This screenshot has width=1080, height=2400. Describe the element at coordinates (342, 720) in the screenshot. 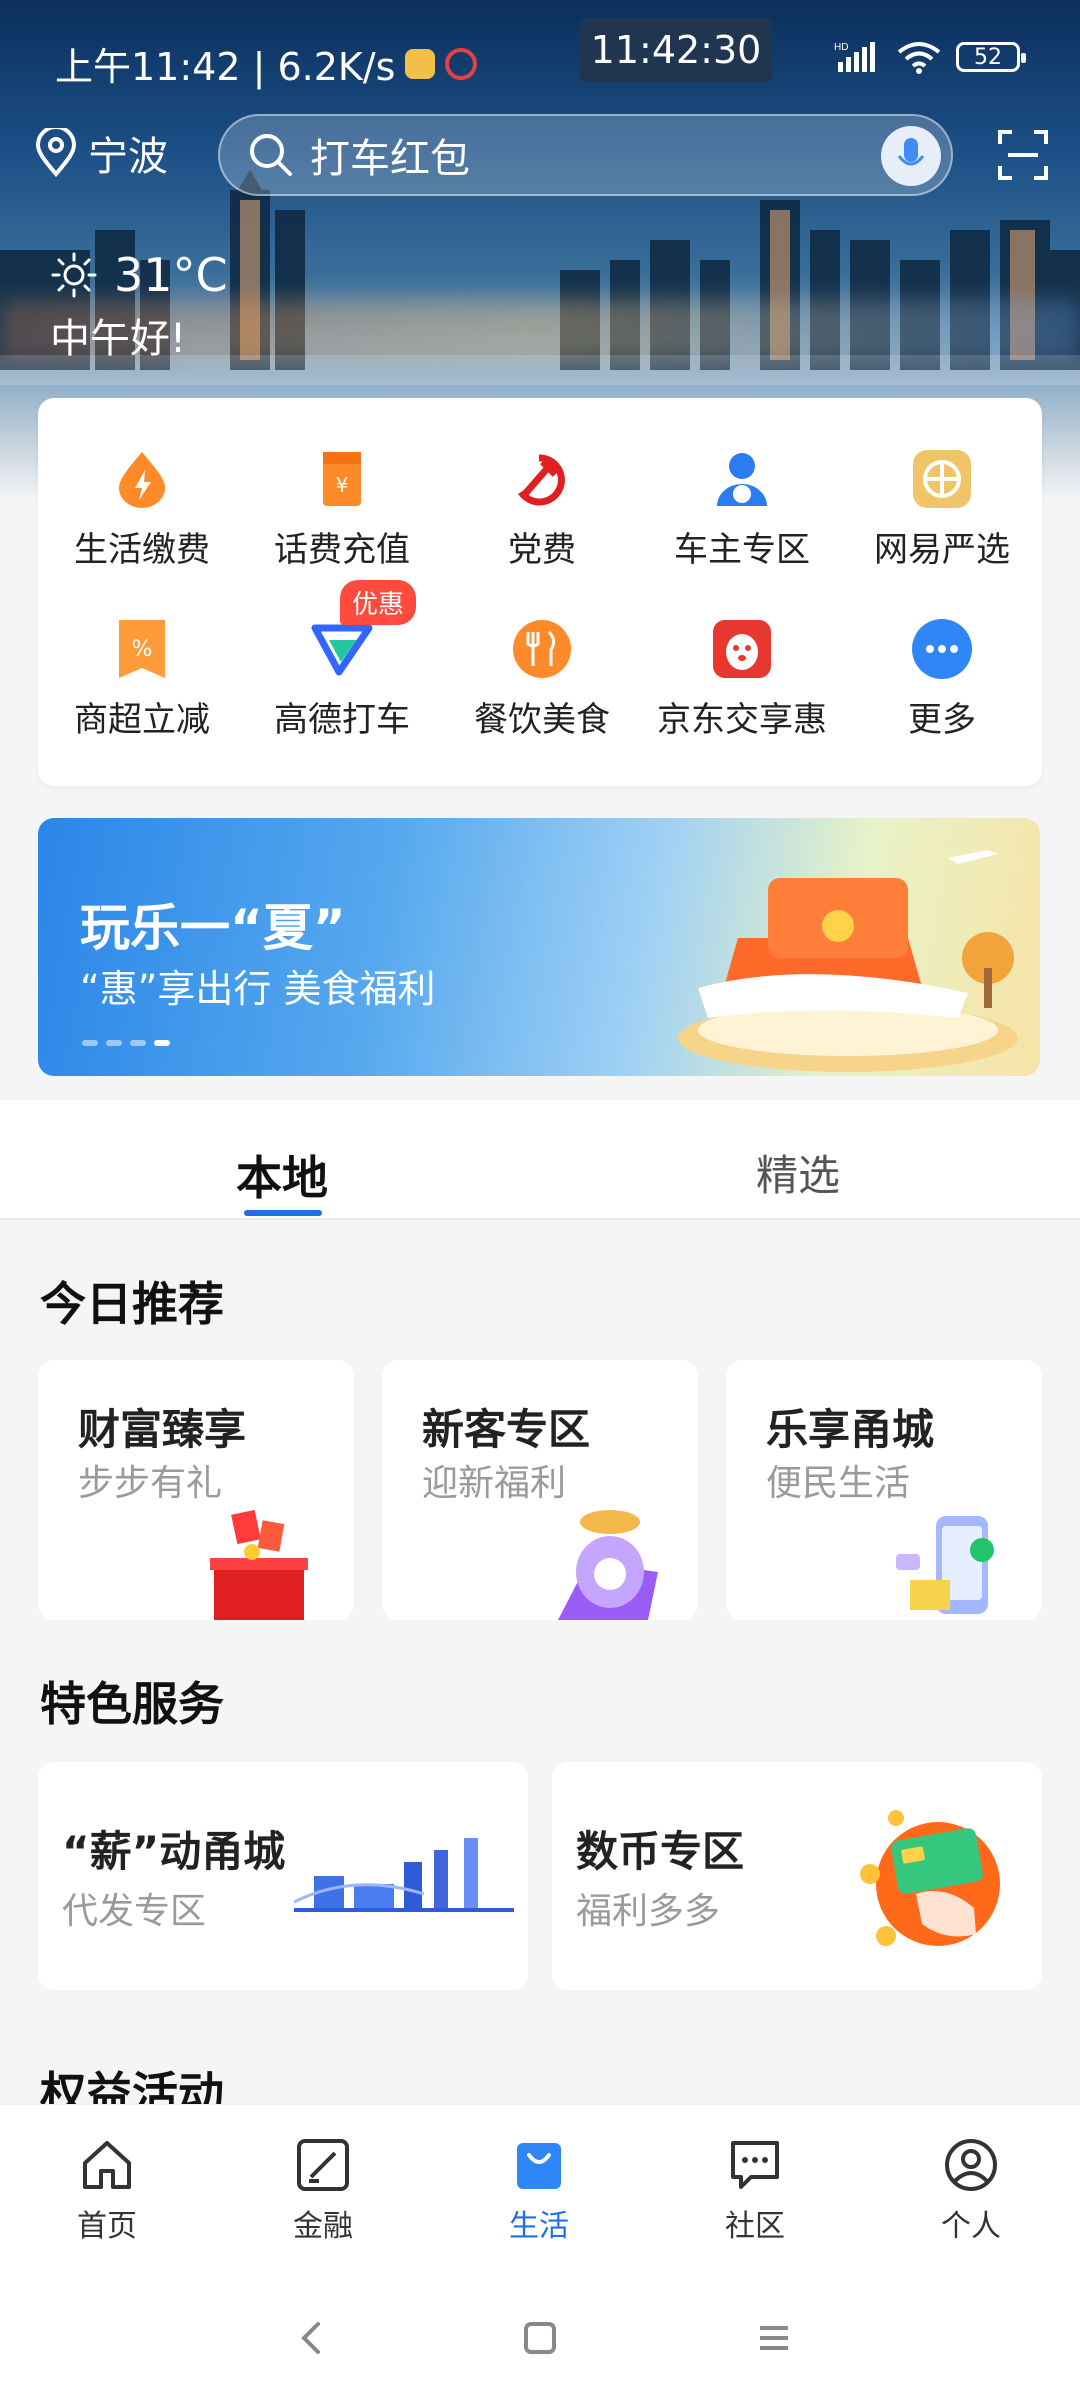

I see `service-label: 高德打车` at that location.